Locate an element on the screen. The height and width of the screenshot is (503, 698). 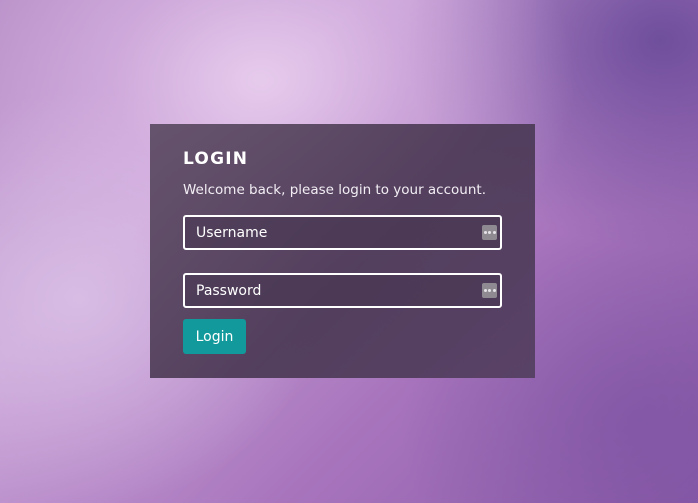
username-field is located at coordinates (342, 232).